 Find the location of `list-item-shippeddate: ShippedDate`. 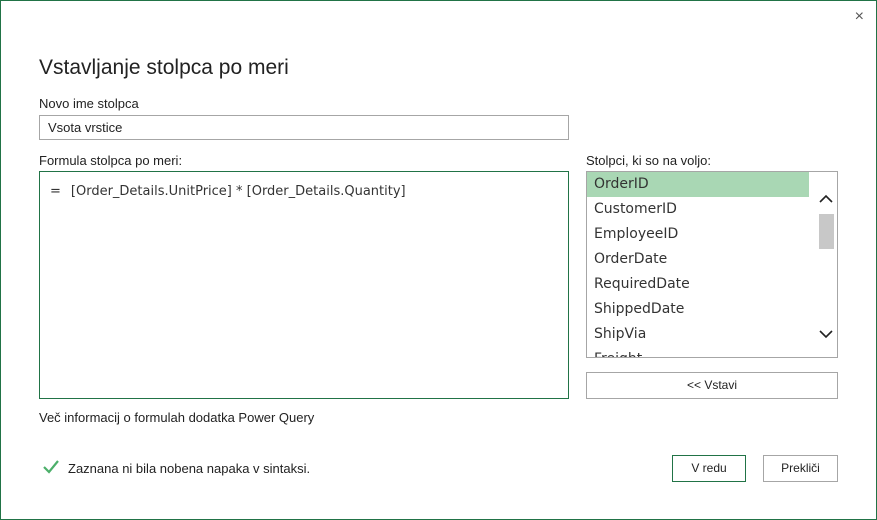

list-item-shippeddate: ShippedDate is located at coordinates (698, 309).